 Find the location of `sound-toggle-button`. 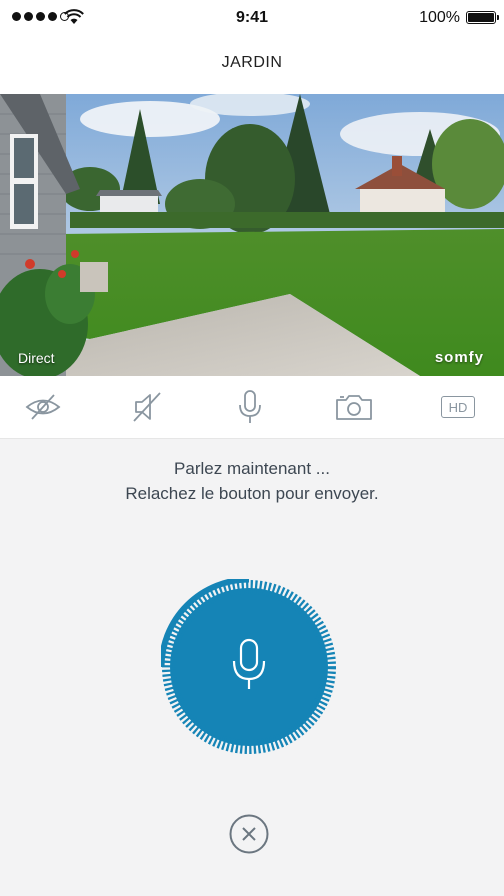

sound-toggle-button is located at coordinates (147, 407).